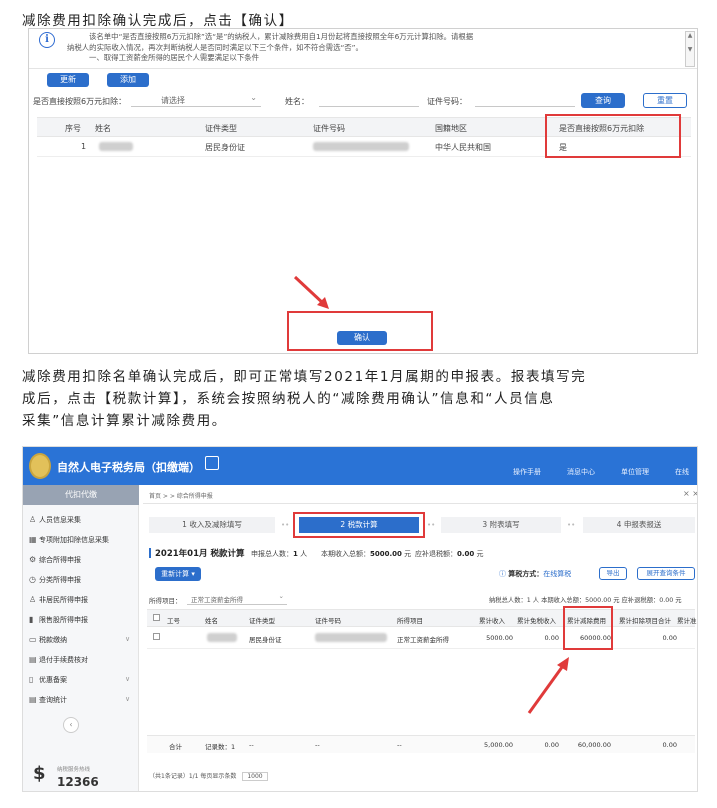 Image resolution: width=717 pixels, height=808 pixels. Describe the element at coordinates (165, 601) in the screenshot. I see `income-item-label: 所得项目：` at that location.